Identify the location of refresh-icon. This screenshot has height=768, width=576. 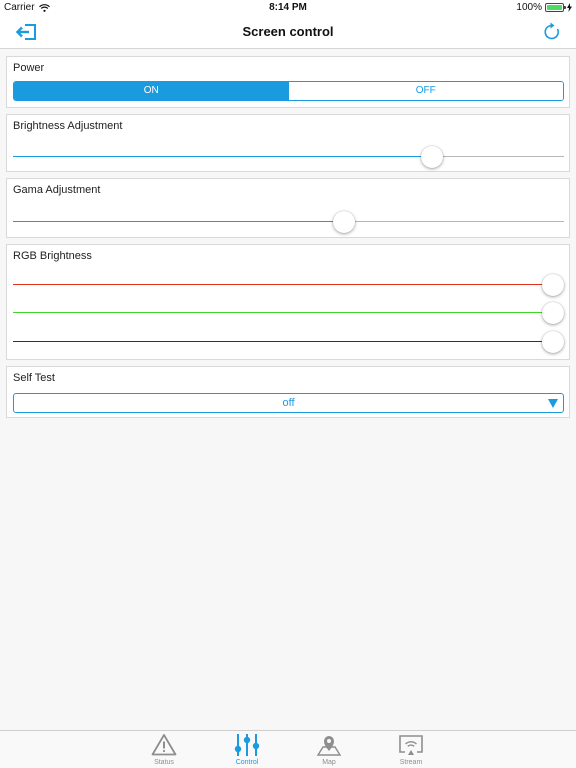
(552, 32).